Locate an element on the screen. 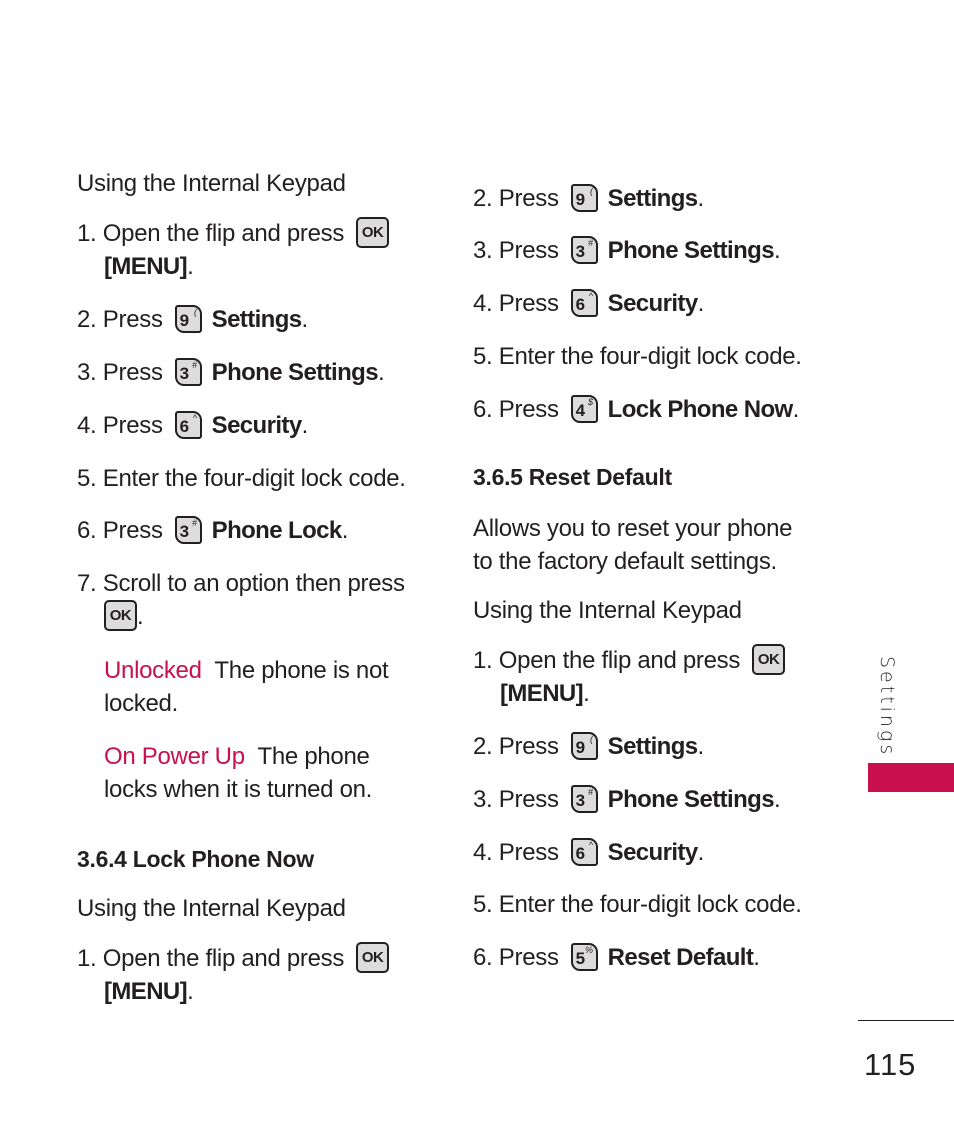 The height and width of the screenshot is (1145, 954). key-5-icon: 5% is located at coordinates (584, 956).